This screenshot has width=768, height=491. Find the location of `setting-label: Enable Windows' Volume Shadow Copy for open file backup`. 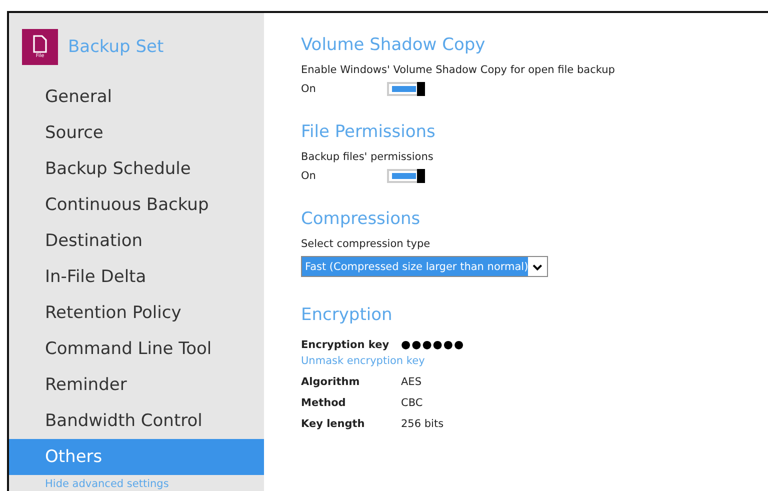

setting-label: Enable Windows' Volume Shadow Copy for open file backup is located at coordinates (458, 70).